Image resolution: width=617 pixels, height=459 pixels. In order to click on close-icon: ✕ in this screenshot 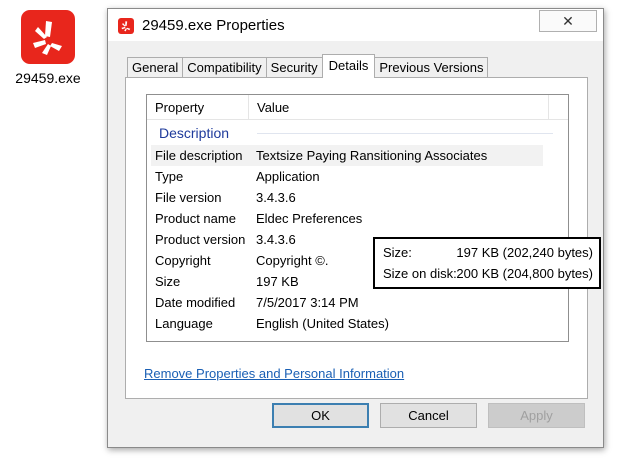, I will do `click(568, 20)`.